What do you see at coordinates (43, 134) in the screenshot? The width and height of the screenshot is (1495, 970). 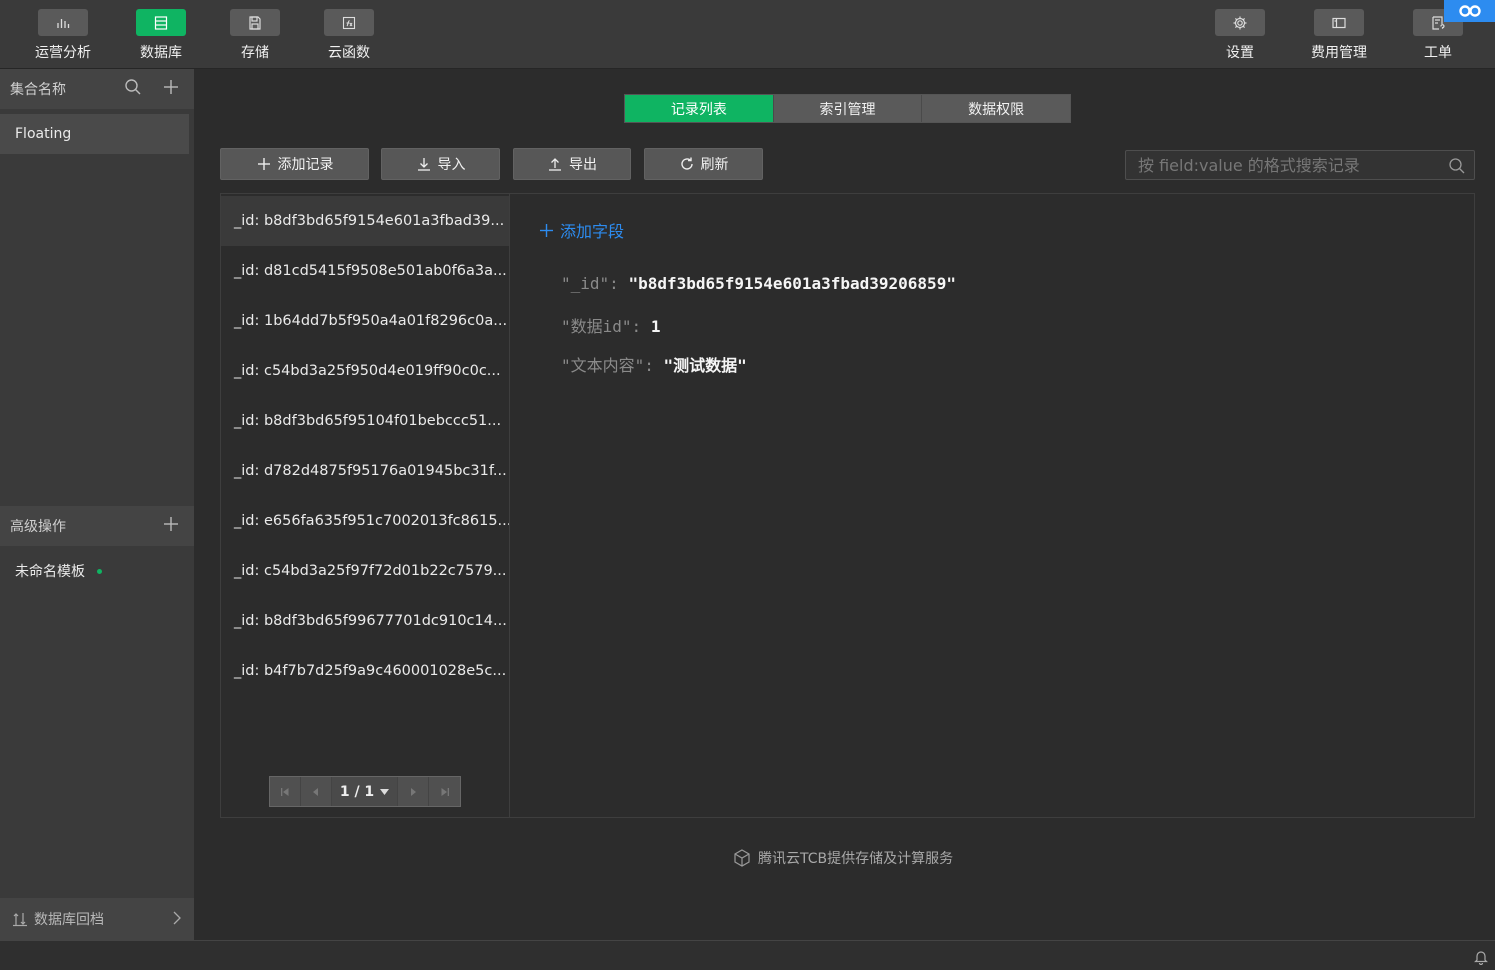 I see `collection-label: Floating` at bounding box center [43, 134].